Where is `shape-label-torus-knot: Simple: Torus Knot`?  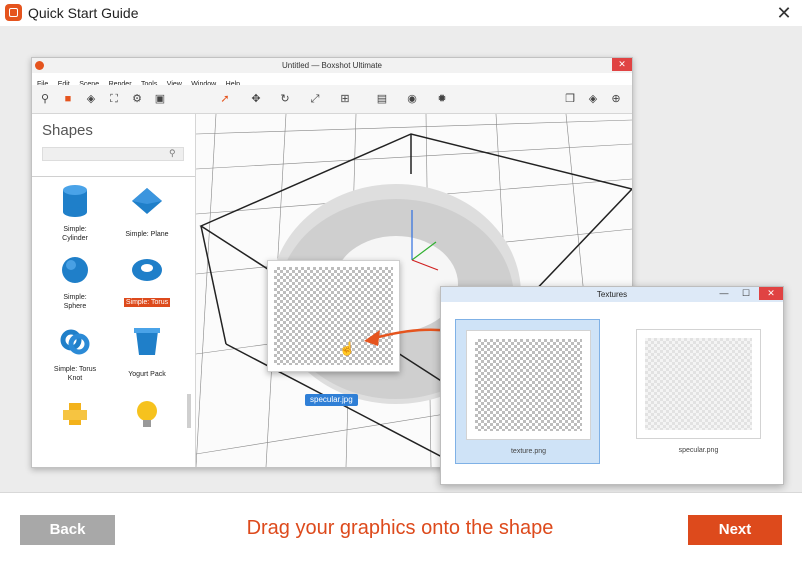 shape-label-torus-knot: Simple: Torus Knot is located at coordinates (75, 374).